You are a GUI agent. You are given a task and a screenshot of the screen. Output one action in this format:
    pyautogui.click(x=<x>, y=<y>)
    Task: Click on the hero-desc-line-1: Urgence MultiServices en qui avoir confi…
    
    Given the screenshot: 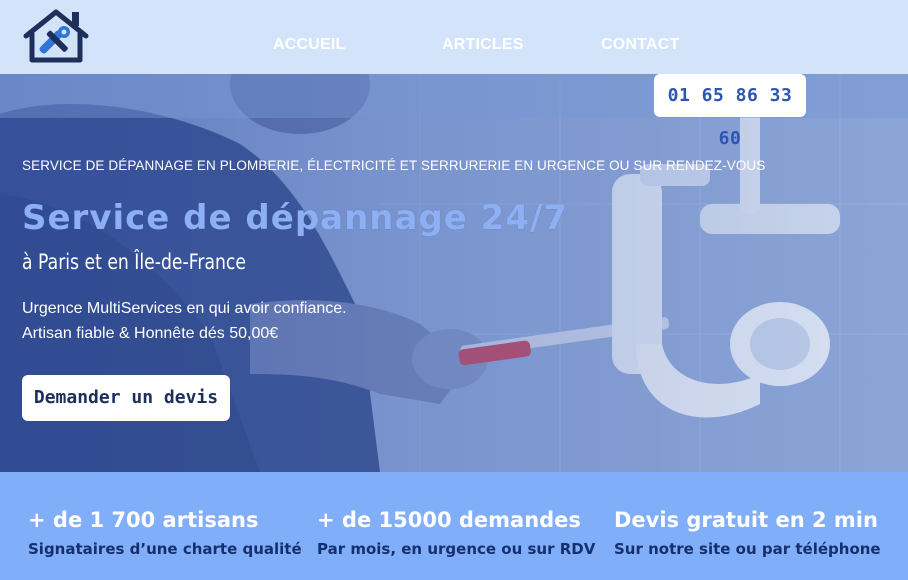 What is the action you would take?
    pyautogui.click(x=184, y=308)
    